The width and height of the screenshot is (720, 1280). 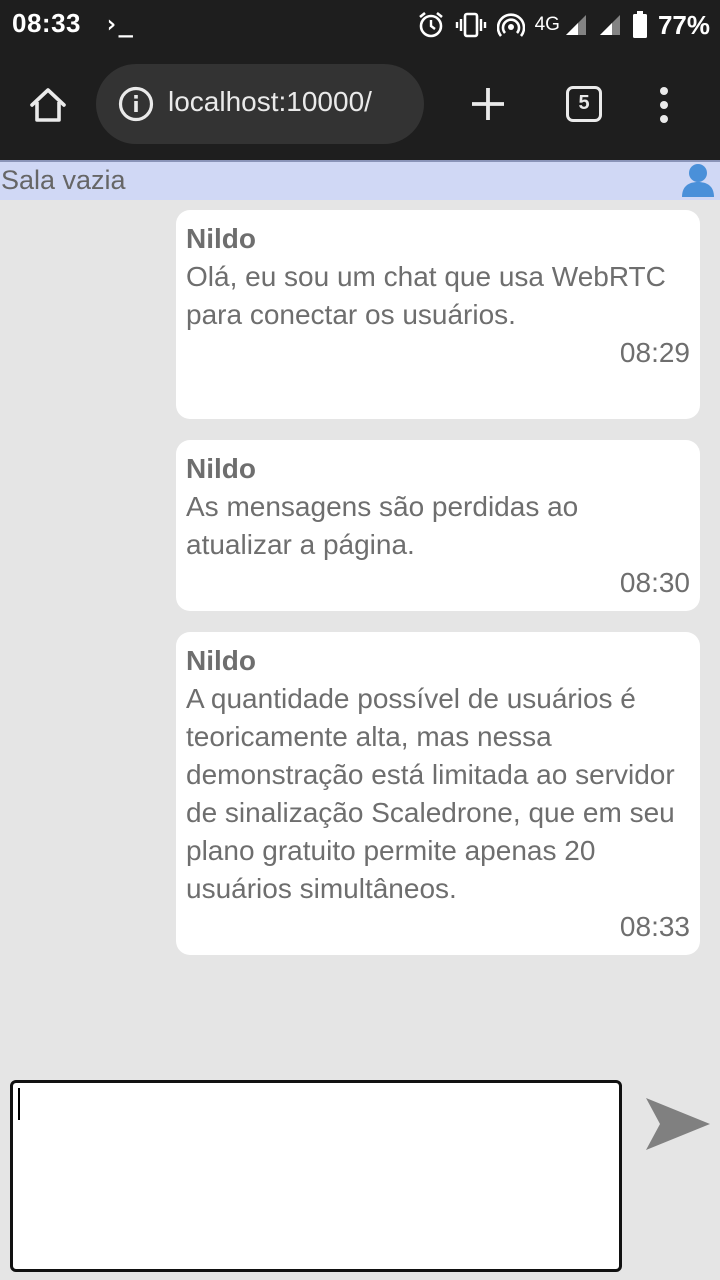 What do you see at coordinates (547, 24) in the screenshot?
I see `network-type: 4G` at bounding box center [547, 24].